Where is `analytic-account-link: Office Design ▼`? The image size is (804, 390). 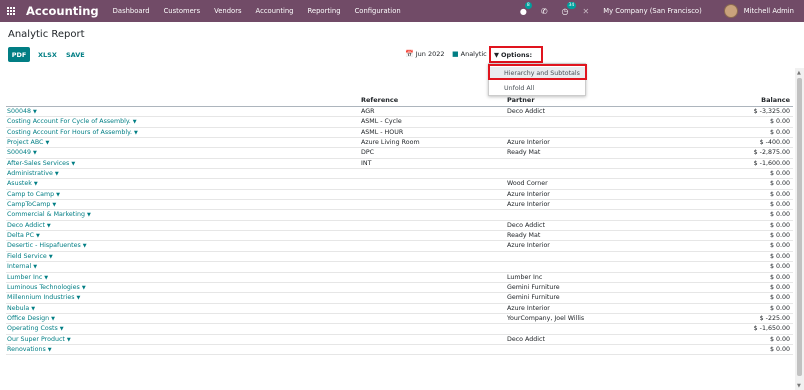
analytic-account-link: Office Design ▼ is located at coordinates (31, 318).